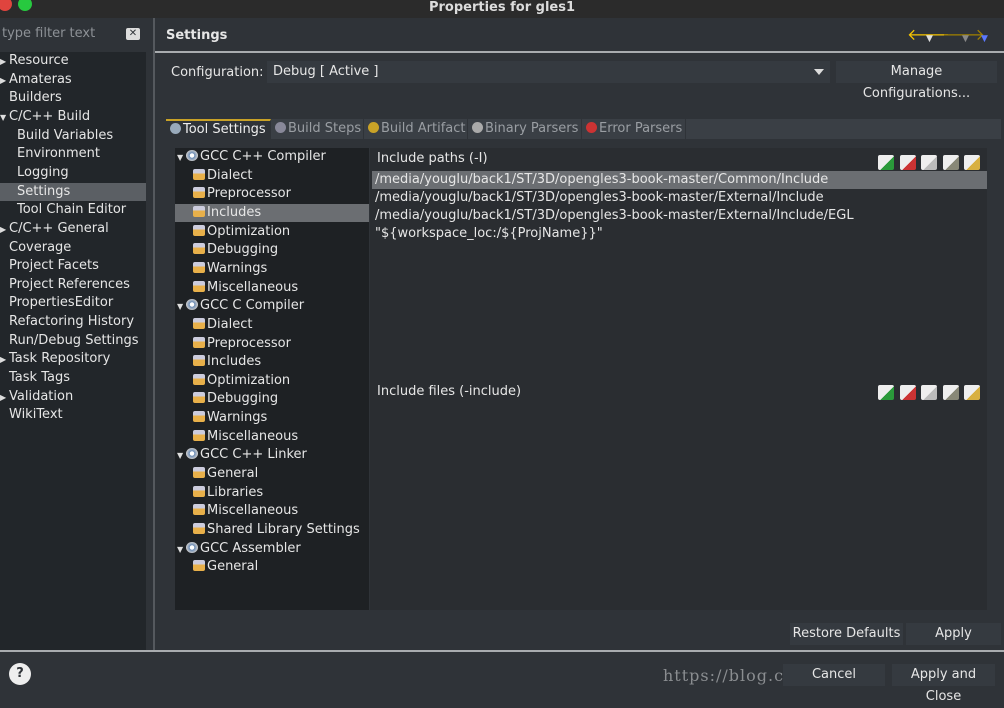 The width and height of the screenshot is (1004, 708). What do you see at coordinates (230, 175) in the screenshot?
I see `tree-item-label: Dialect` at bounding box center [230, 175].